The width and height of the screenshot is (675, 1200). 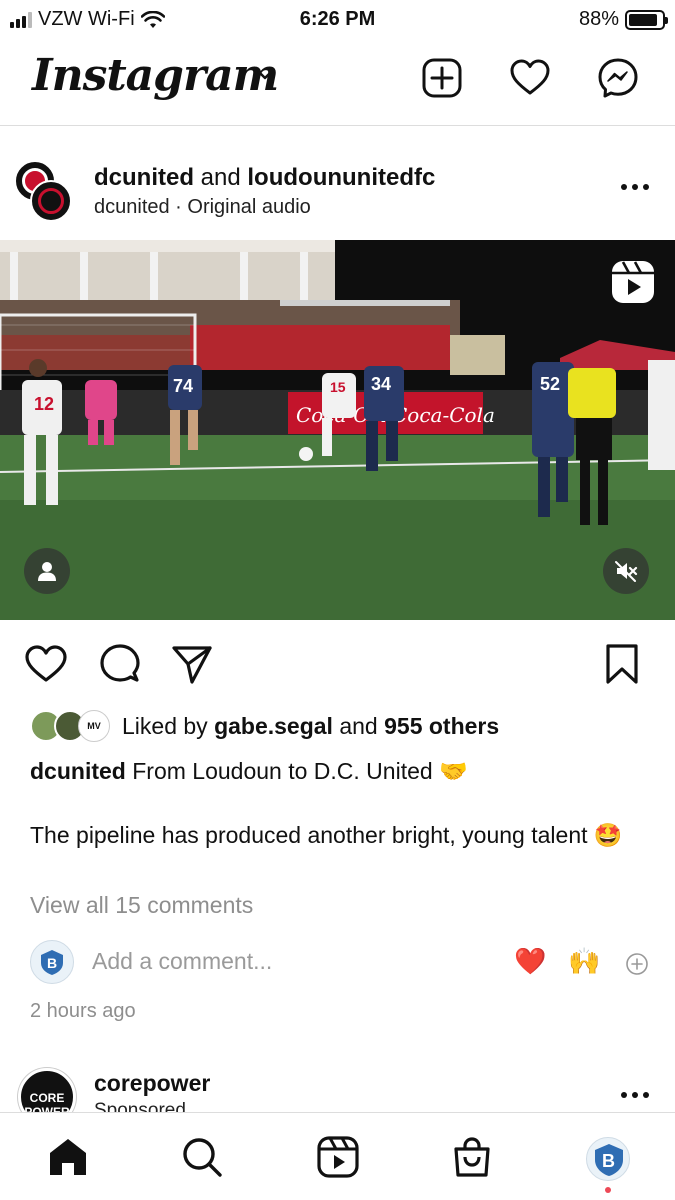 What do you see at coordinates (300, 771) in the screenshot?
I see `caption-line-1: From Loudoun to D.C. United 🤝` at bounding box center [300, 771].